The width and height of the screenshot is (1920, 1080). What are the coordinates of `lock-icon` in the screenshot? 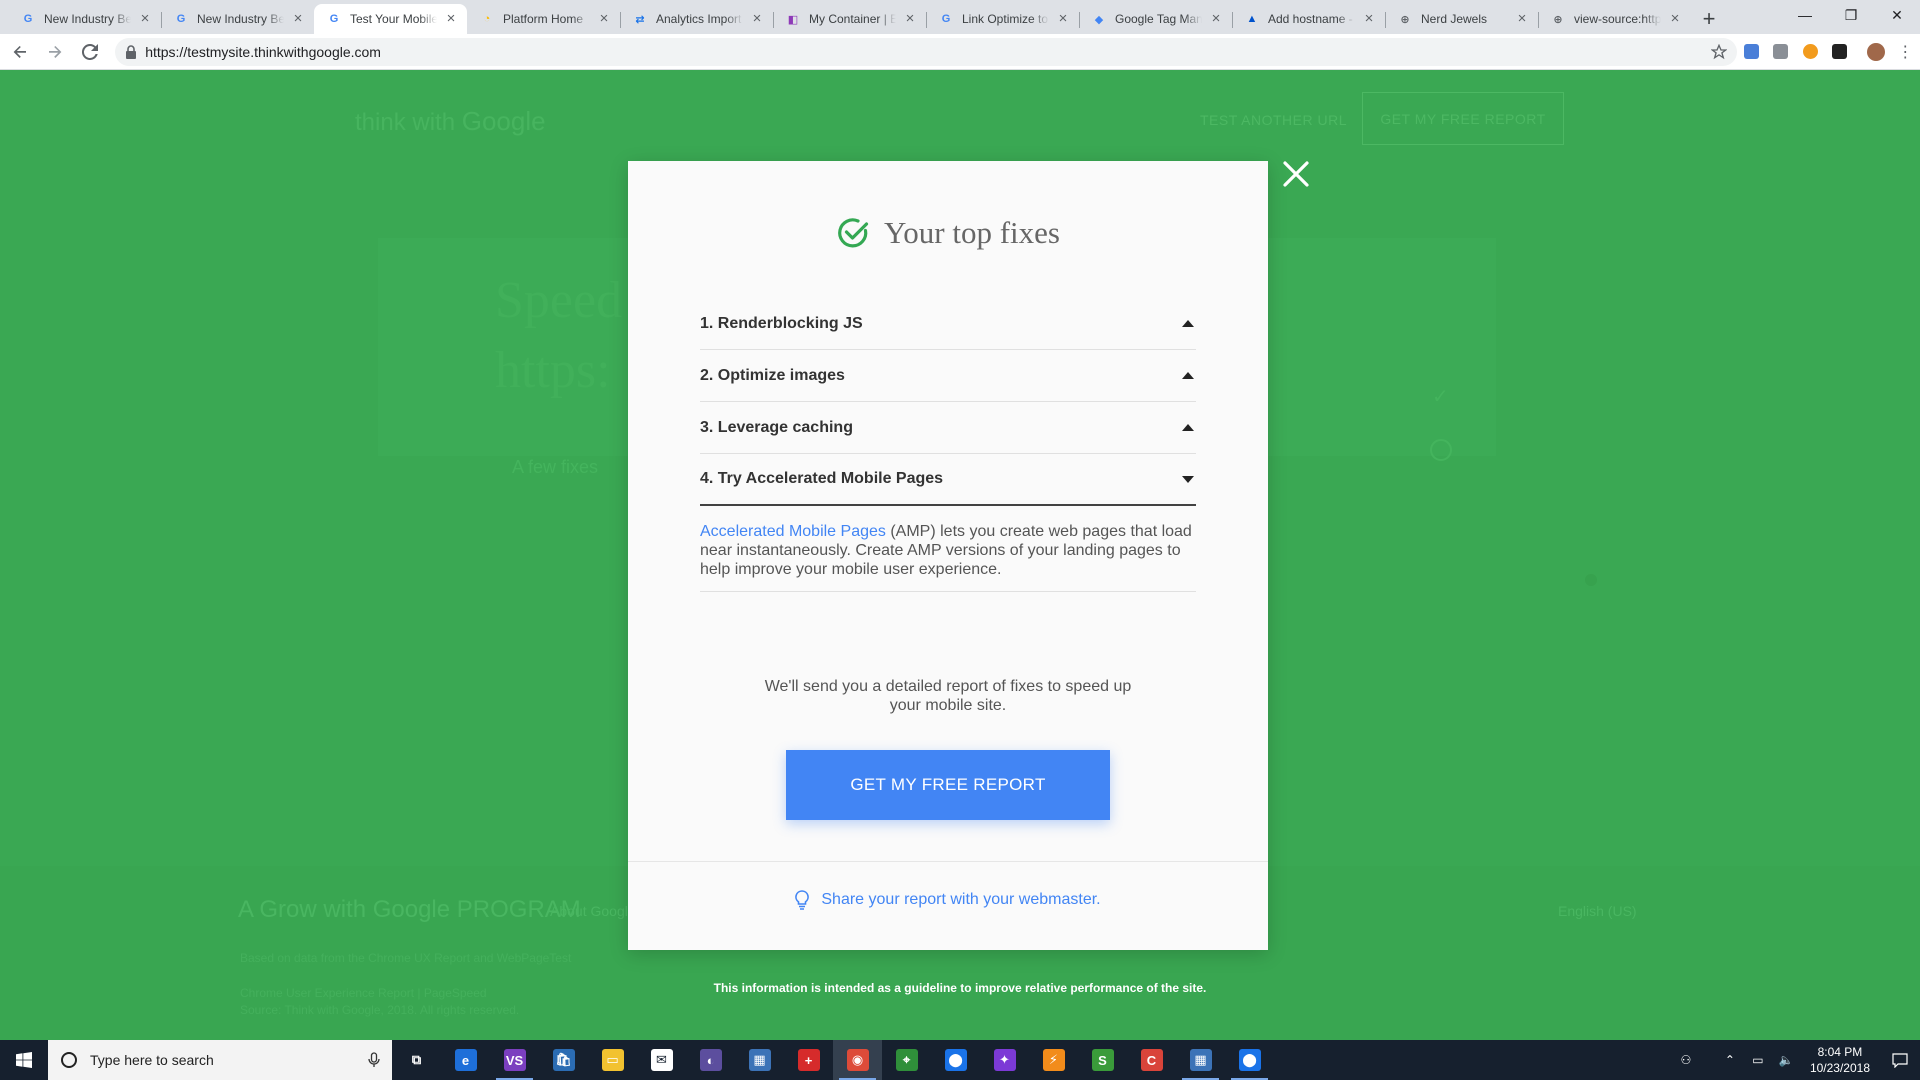 It's located at (131, 51).